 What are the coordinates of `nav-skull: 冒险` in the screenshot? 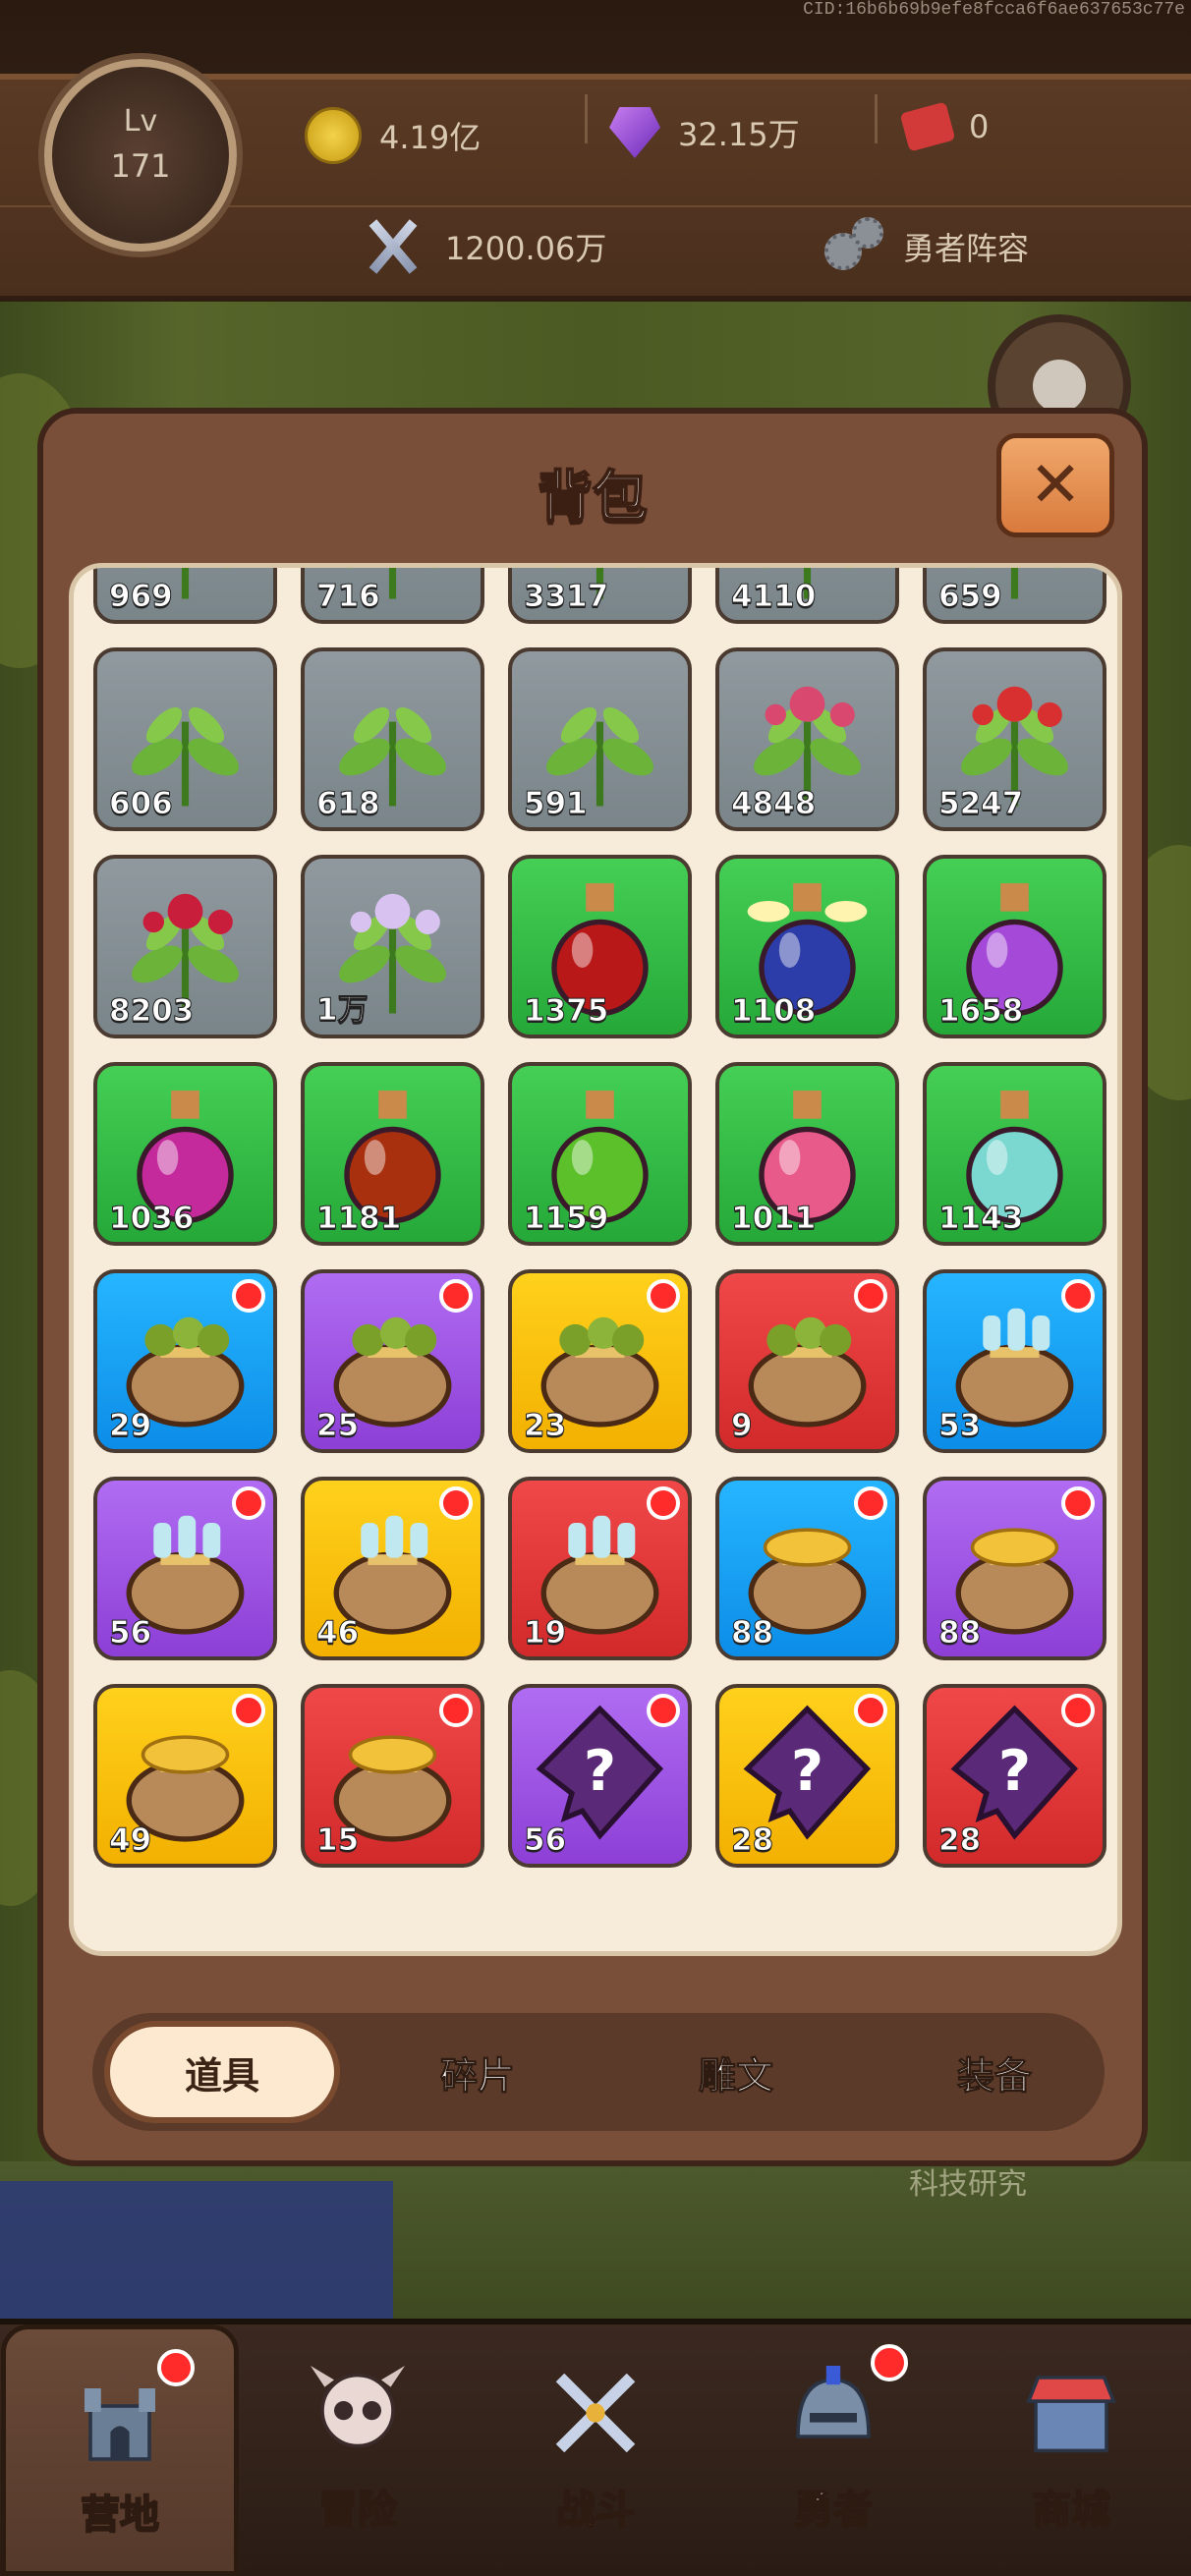 It's located at (358, 2450).